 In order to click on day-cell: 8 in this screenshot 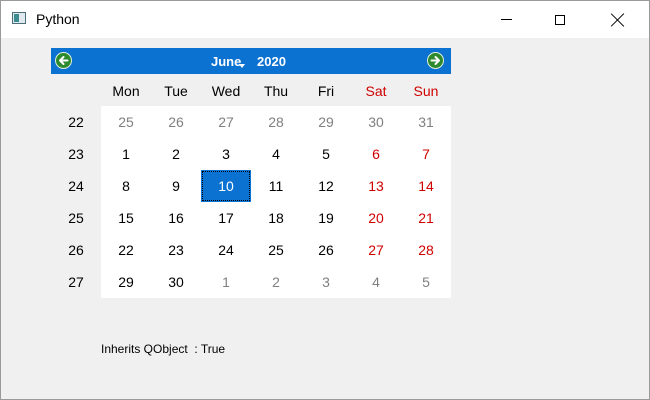, I will do `click(126, 186)`.